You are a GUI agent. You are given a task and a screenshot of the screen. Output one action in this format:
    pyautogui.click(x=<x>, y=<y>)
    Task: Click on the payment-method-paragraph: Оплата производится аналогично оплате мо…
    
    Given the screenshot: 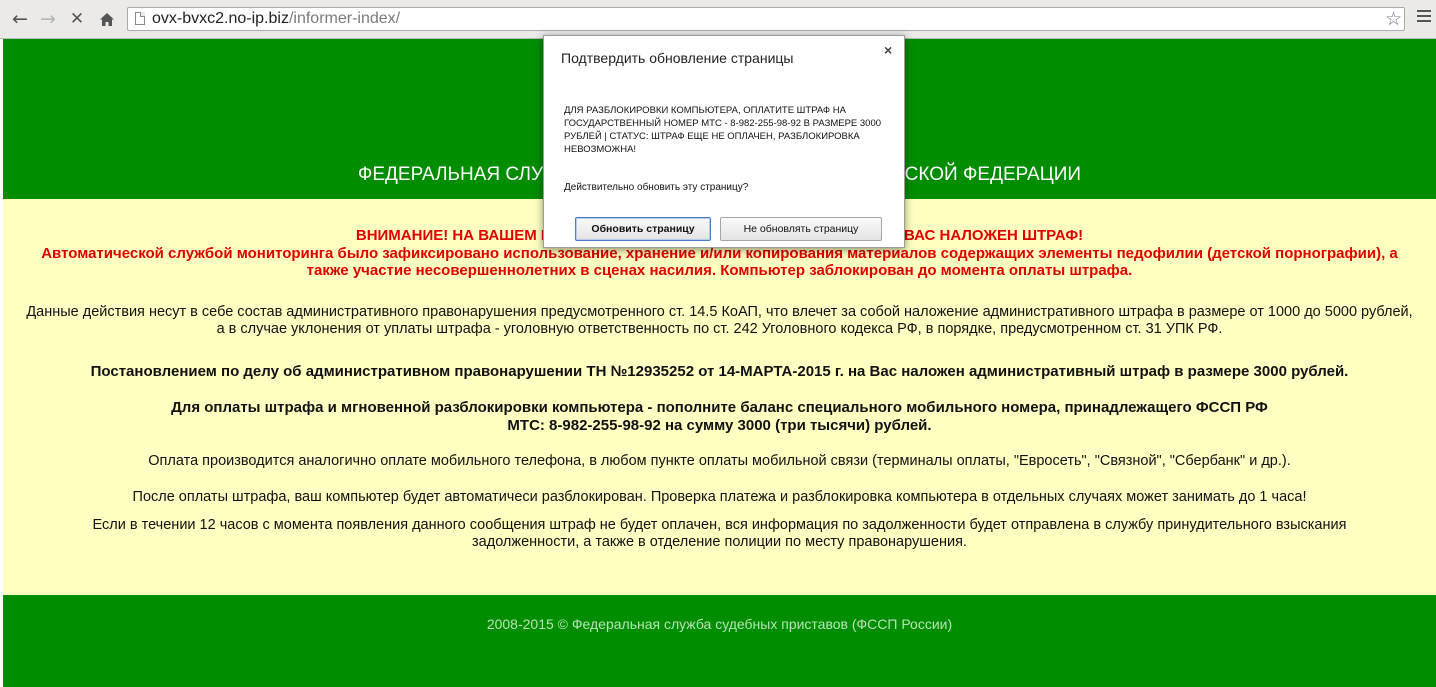 What is the action you would take?
    pyautogui.click(x=719, y=461)
    